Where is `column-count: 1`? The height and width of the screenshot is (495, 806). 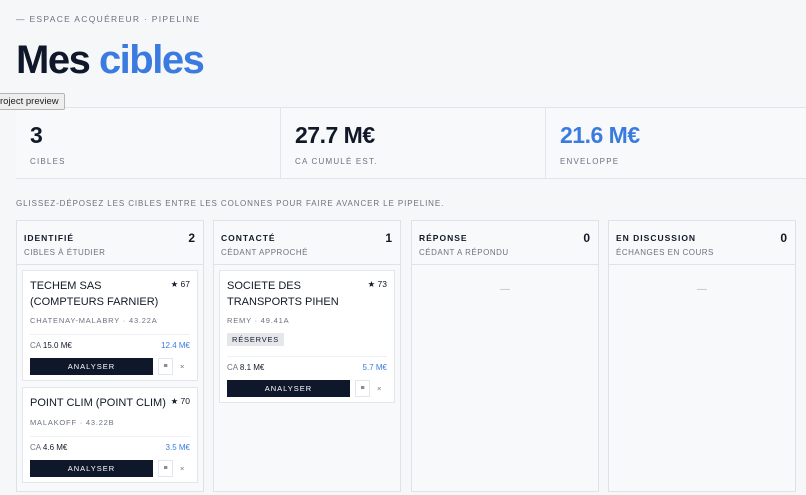
column-count: 1 is located at coordinates (388, 238).